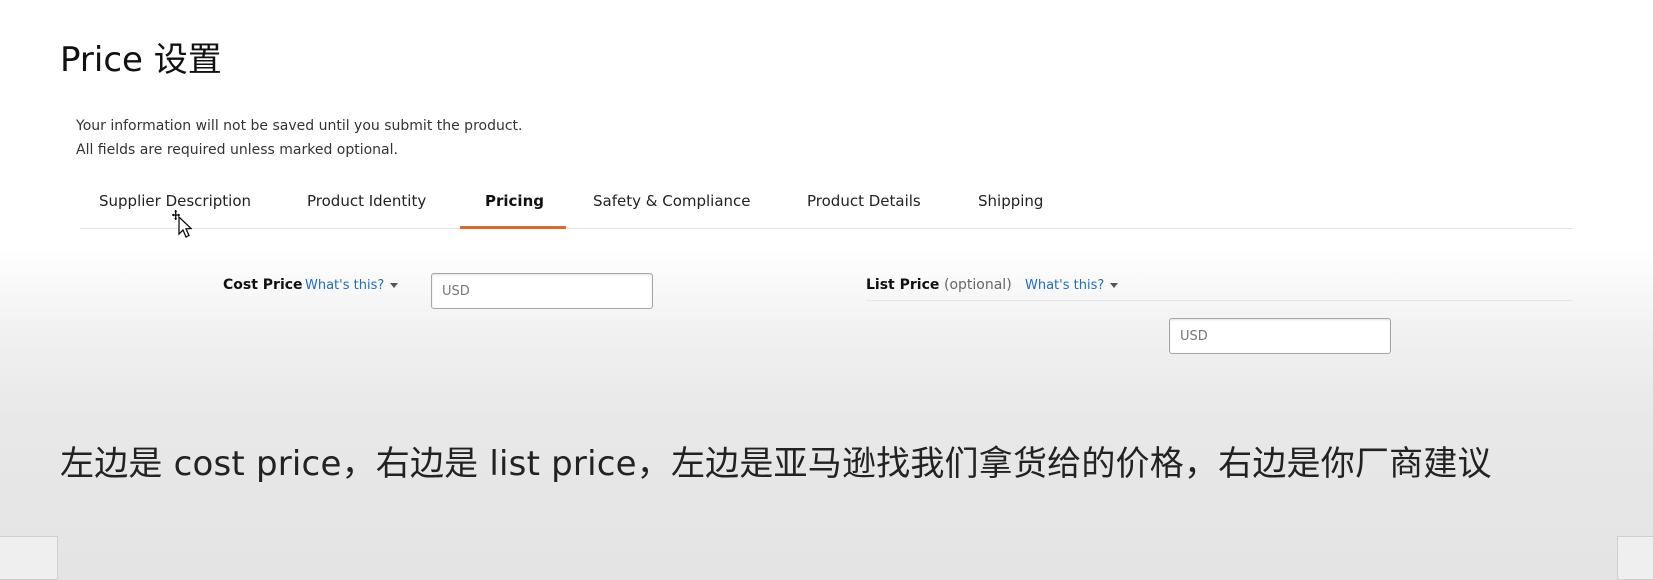 This screenshot has width=1653, height=580. I want to click on cost-price-help-text: What's this?, so click(345, 285).